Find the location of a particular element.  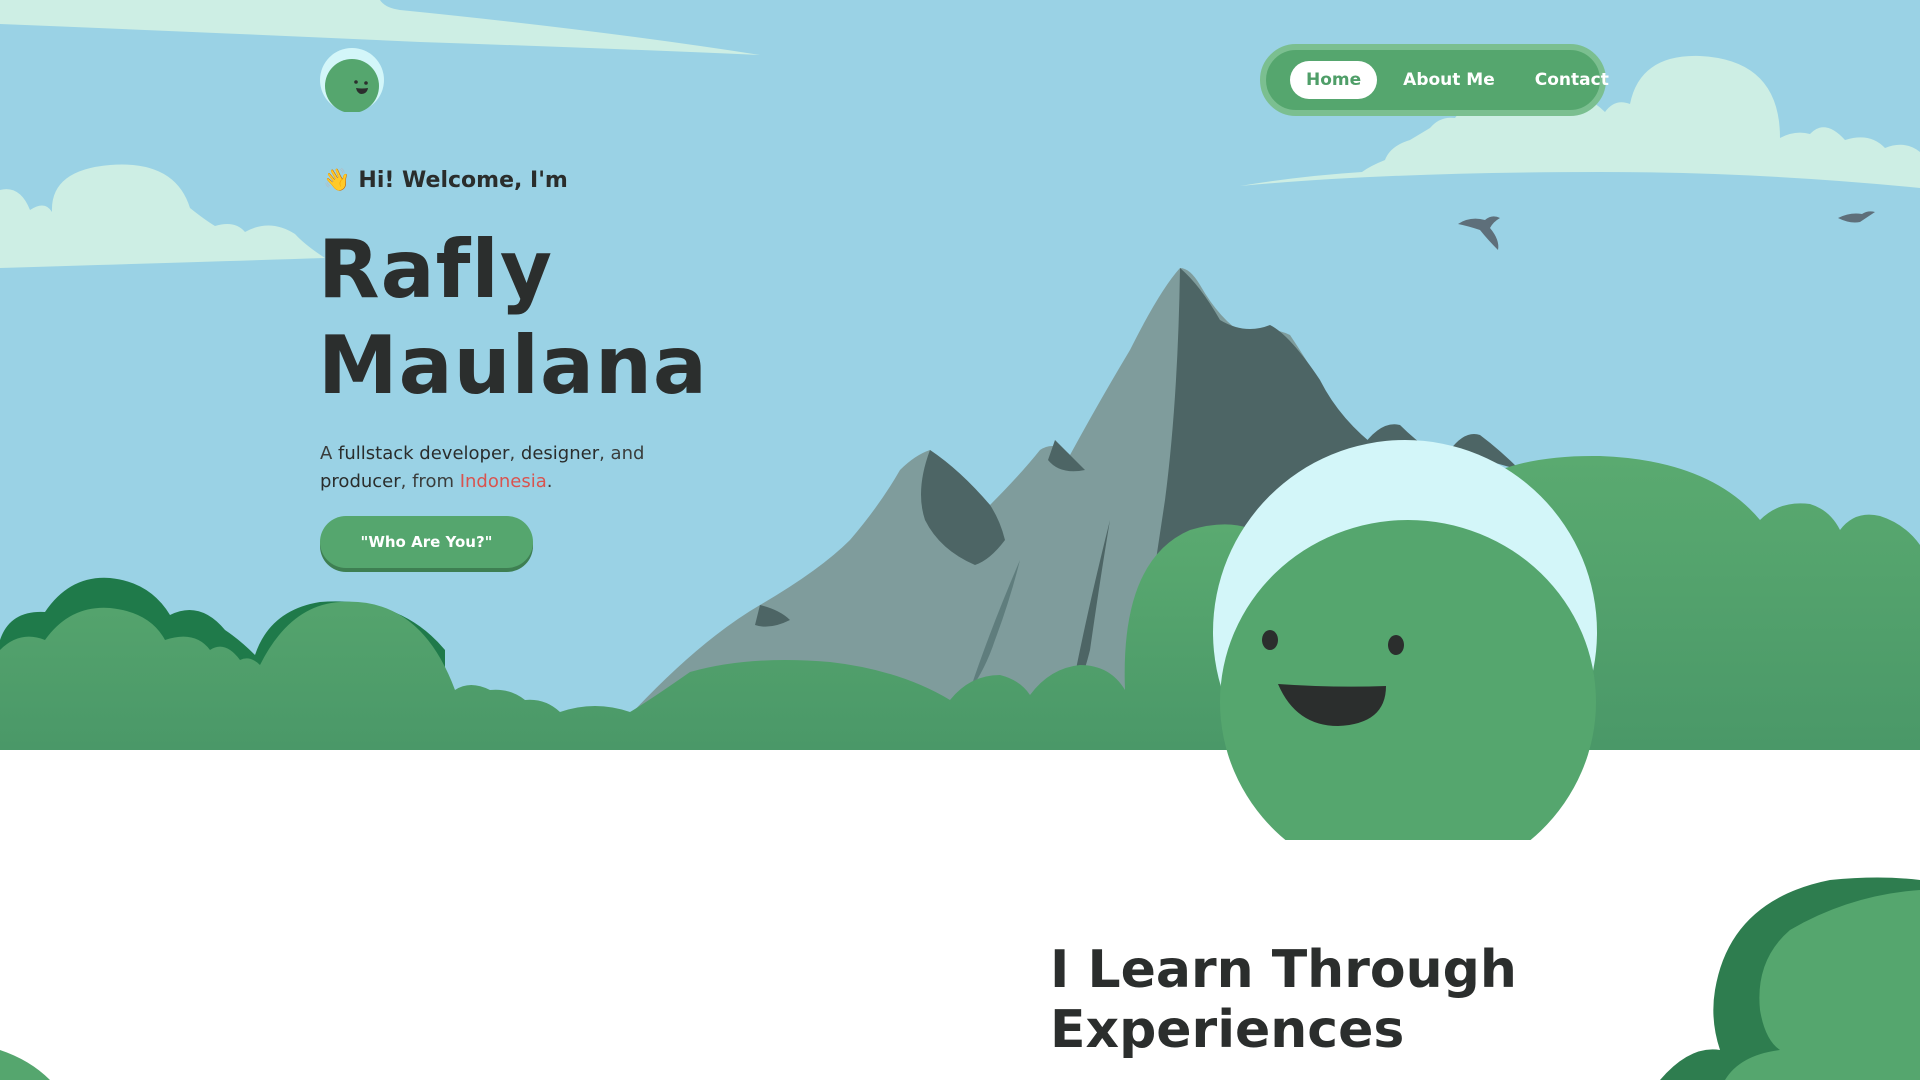

desc-text: . is located at coordinates (549, 481).